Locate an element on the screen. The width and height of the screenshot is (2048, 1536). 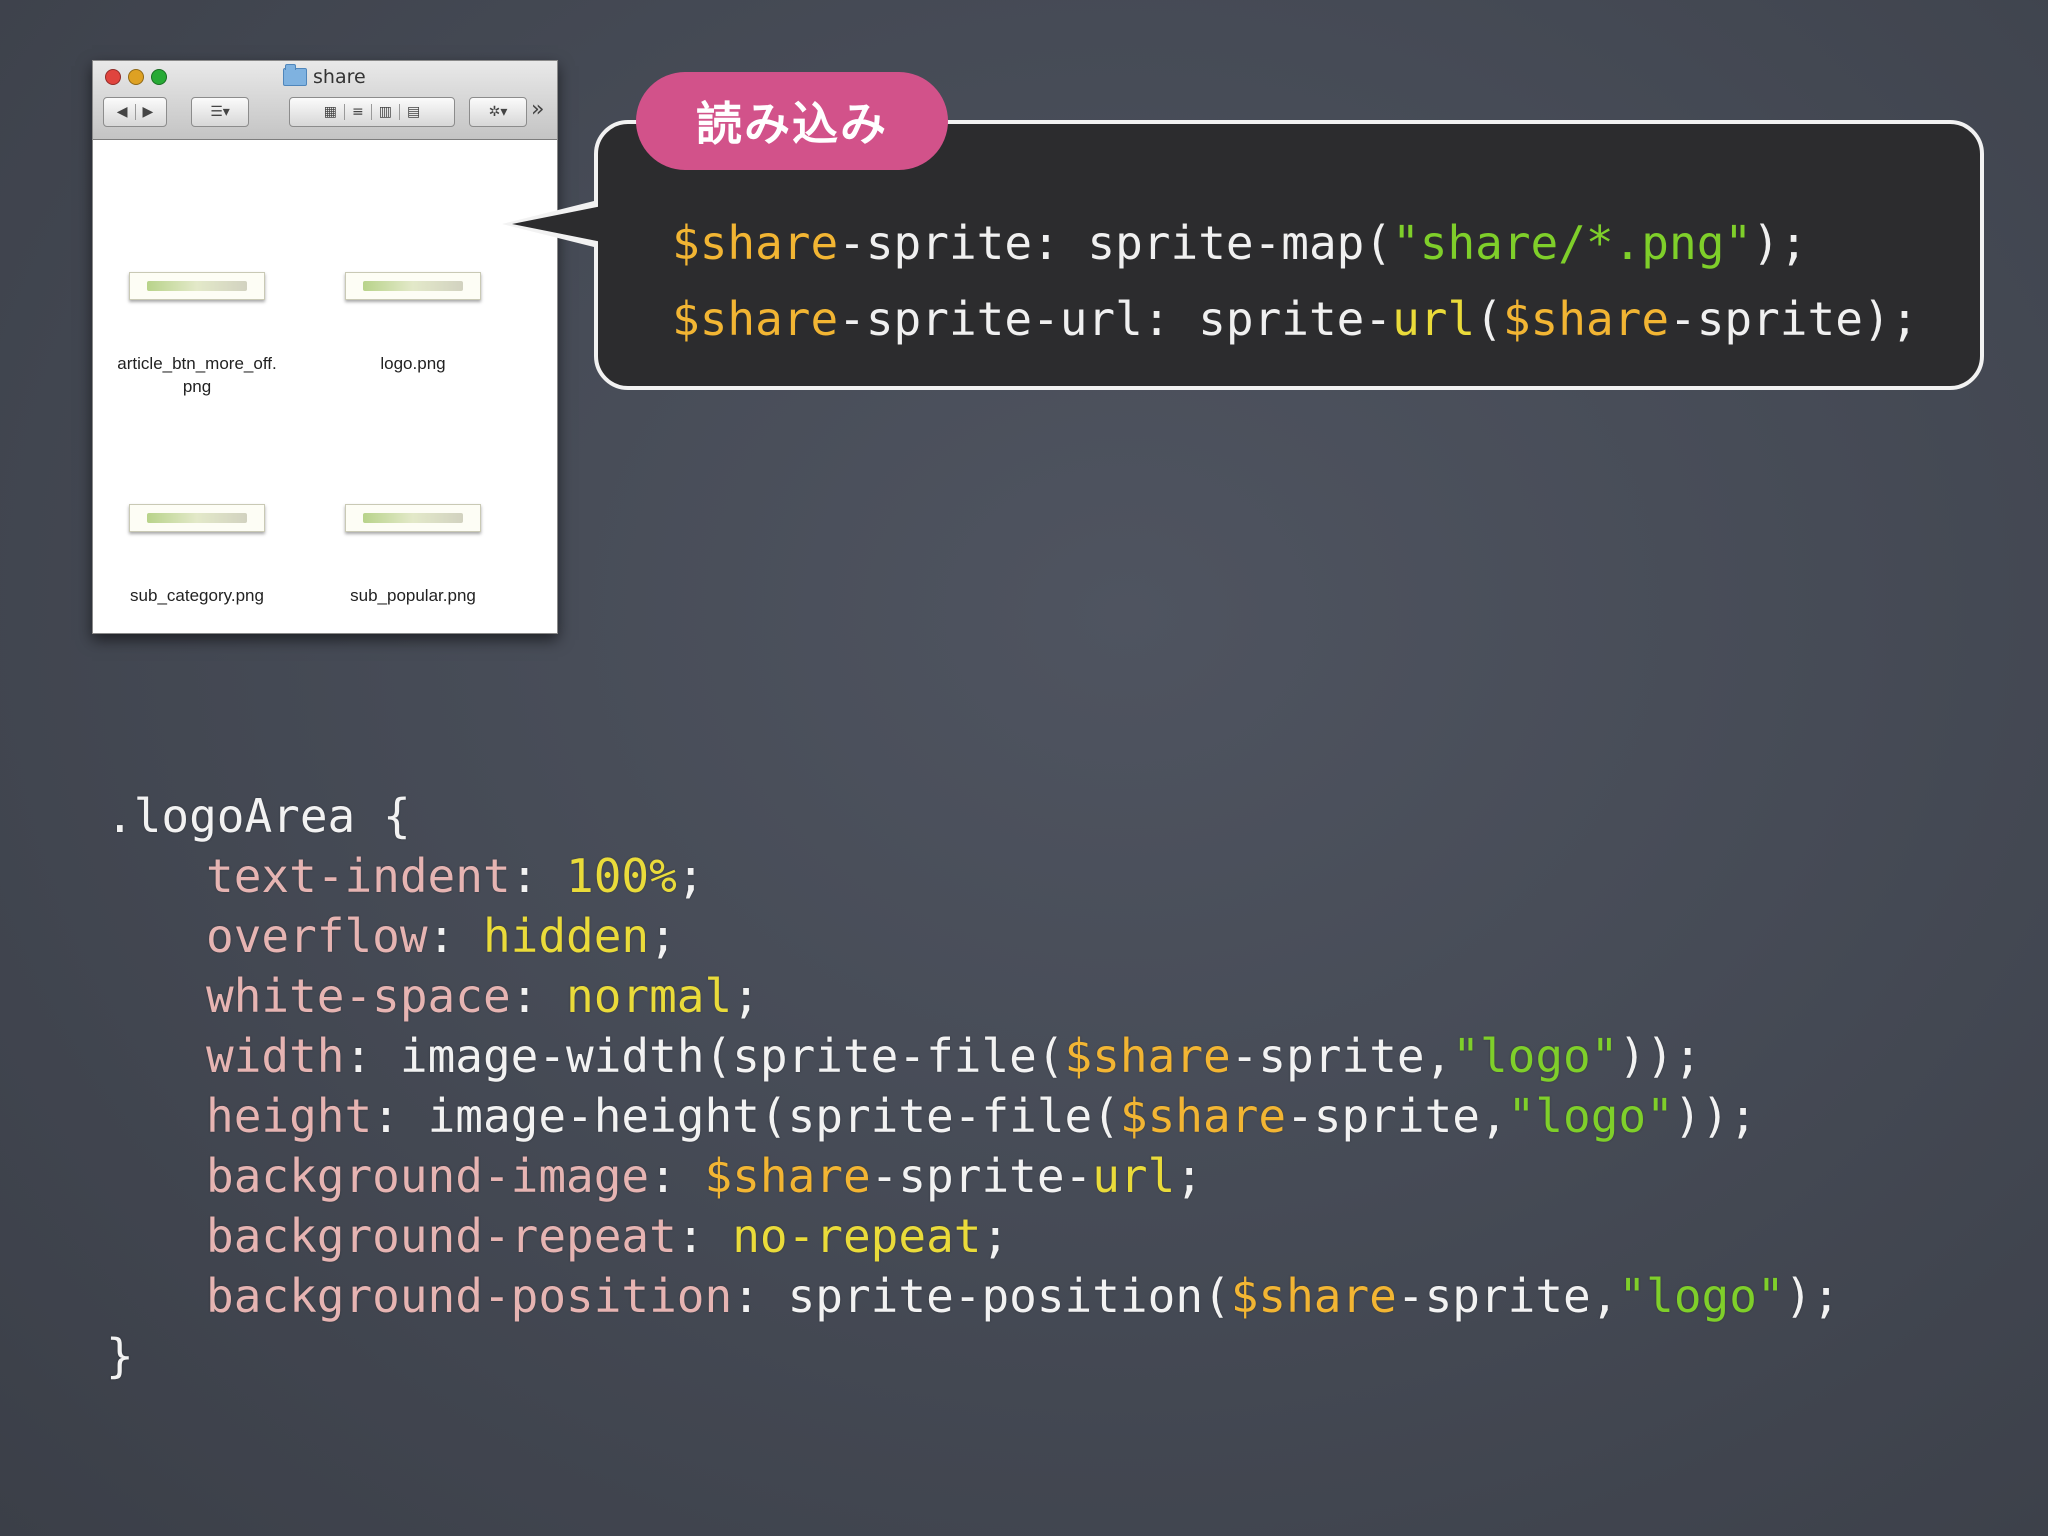
coverflow-view-icon: ▤ is located at coordinates (412, 112).